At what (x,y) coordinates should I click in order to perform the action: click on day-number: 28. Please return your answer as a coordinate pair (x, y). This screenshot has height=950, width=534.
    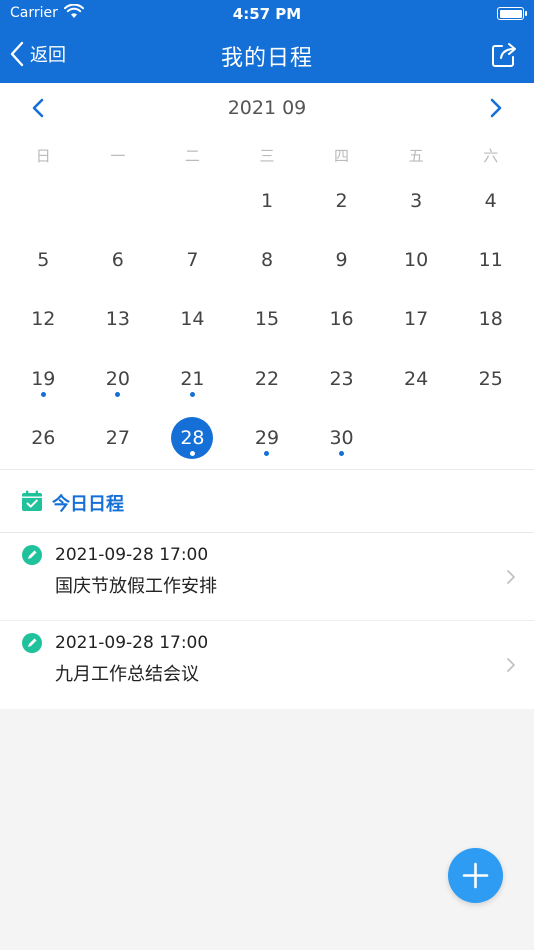
    Looking at the image, I should click on (192, 438).